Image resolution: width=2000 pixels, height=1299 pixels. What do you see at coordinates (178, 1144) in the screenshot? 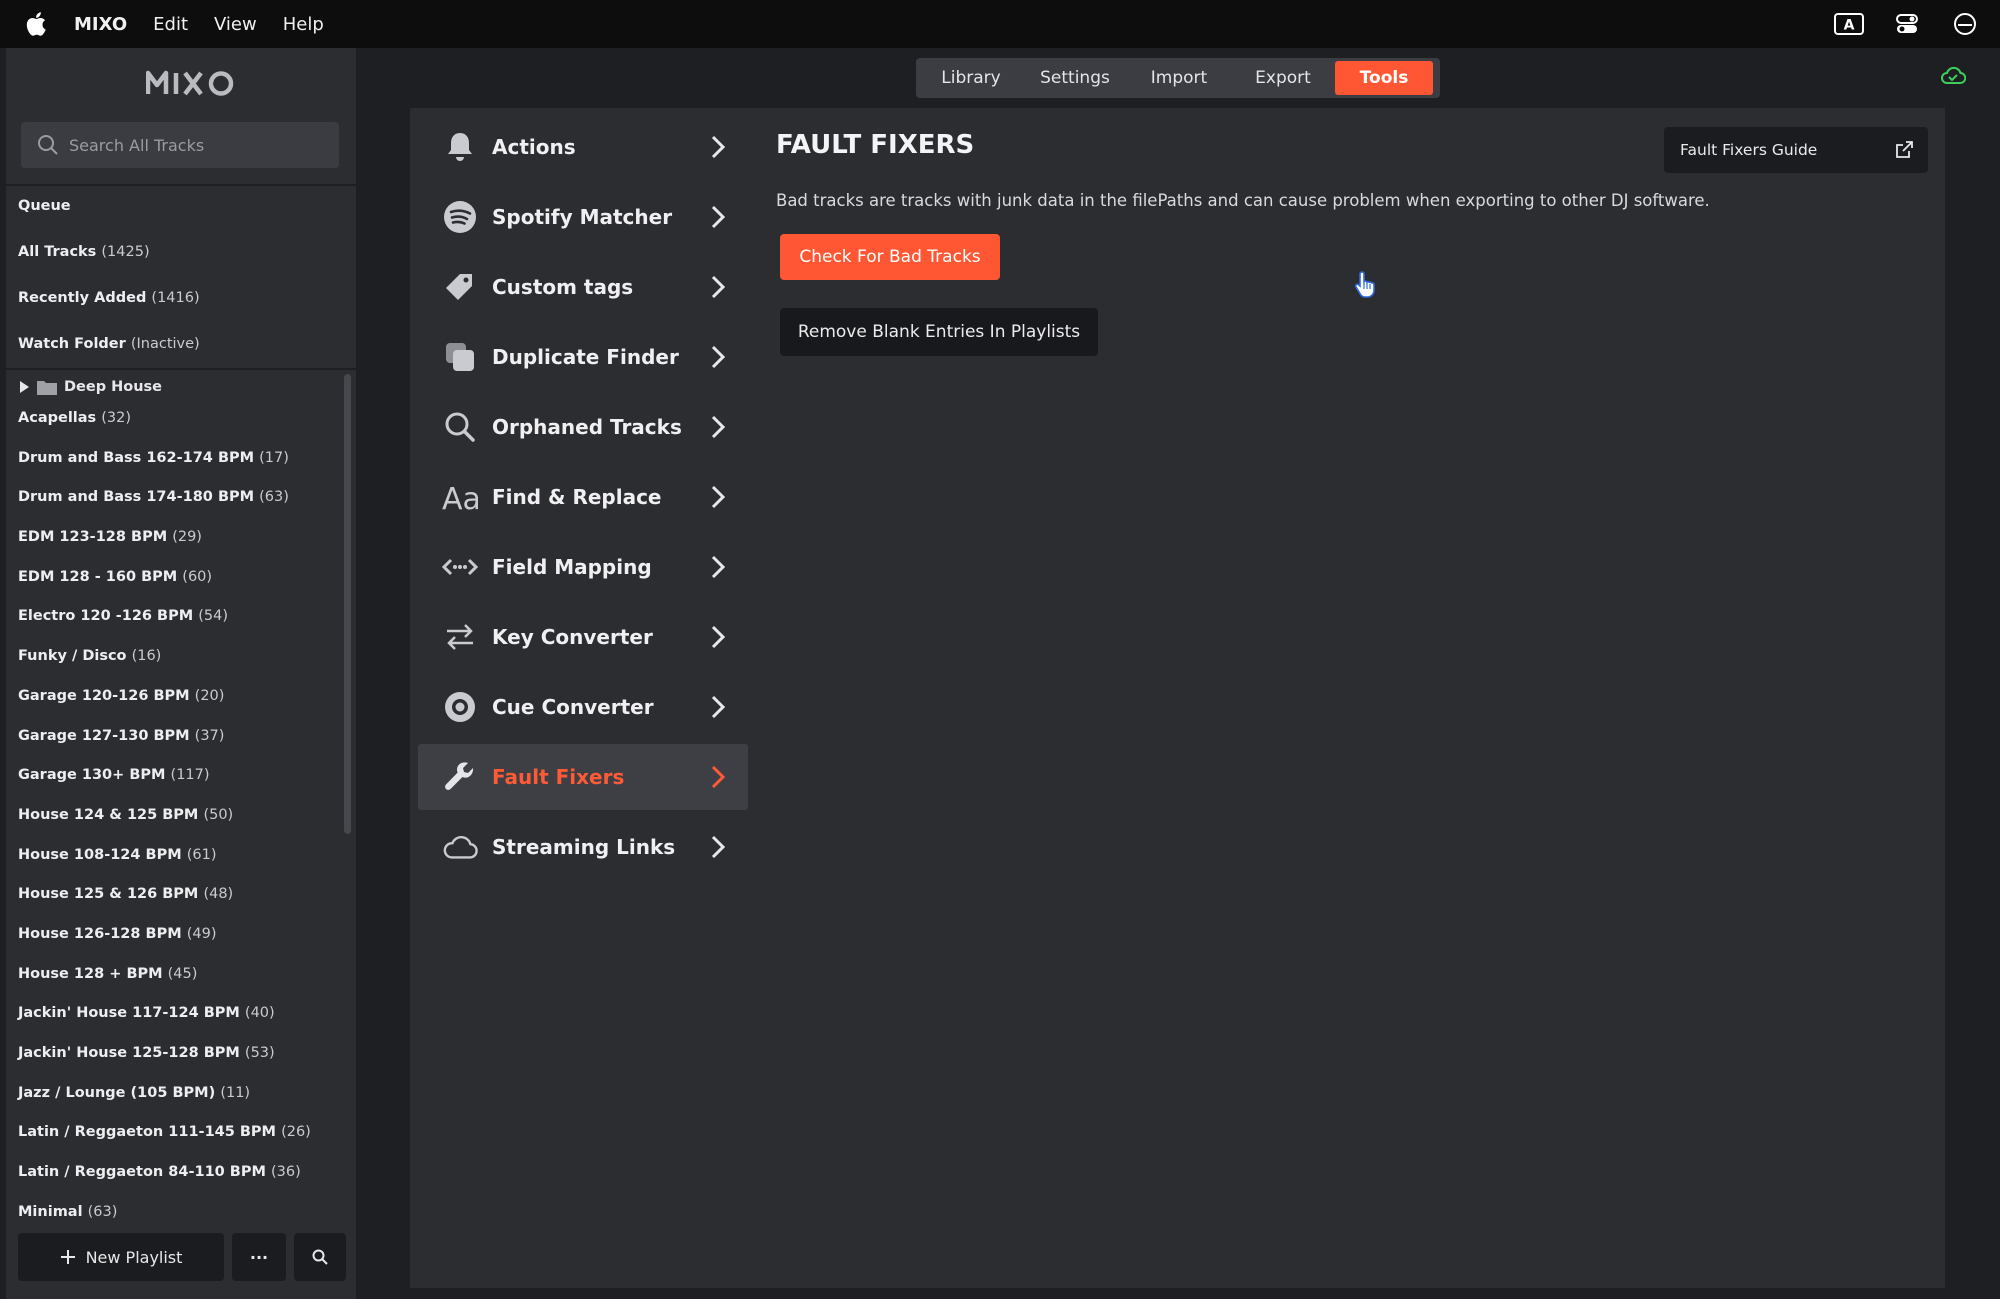
I see `playlist-item: Latin / Reggaeton 111-145 BPM (26)` at bounding box center [178, 1144].